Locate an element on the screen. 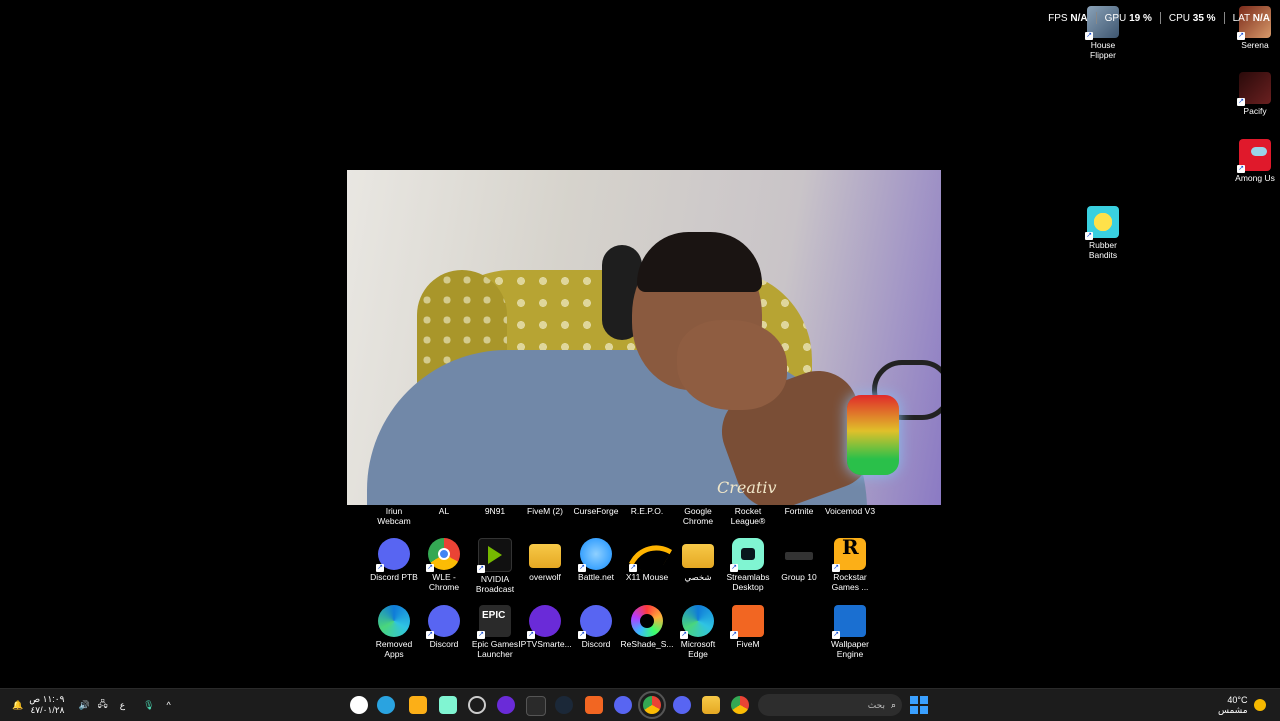 The height and width of the screenshot is (721, 1280). taskbar-file-explorer-icon is located at coordinates (711, 705).